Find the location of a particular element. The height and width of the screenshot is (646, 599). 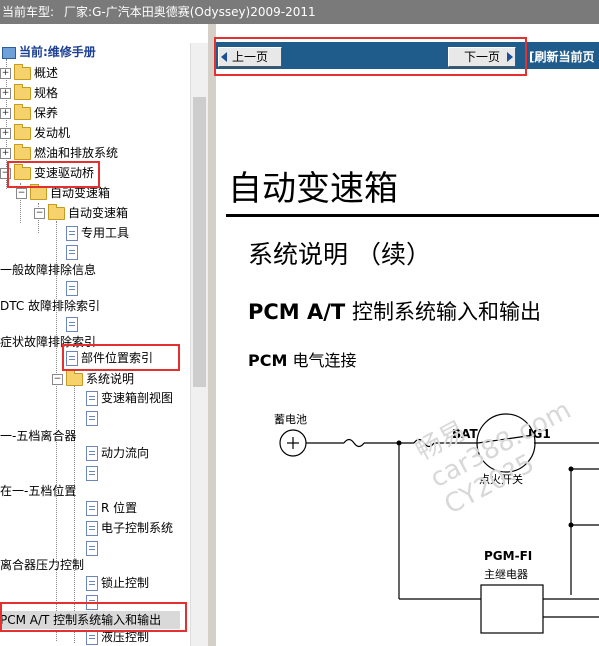

tree-item-transaxle: − 变速驱动桥 is located at coordinates (47, 173).